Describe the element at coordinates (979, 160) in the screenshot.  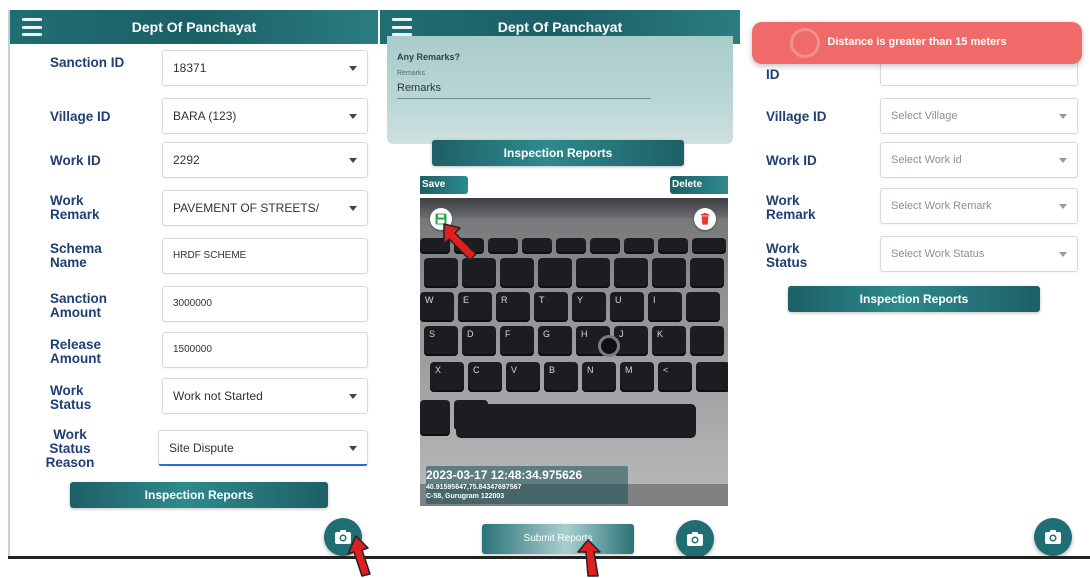
I see `work-id-select: Select Work id` at that location.